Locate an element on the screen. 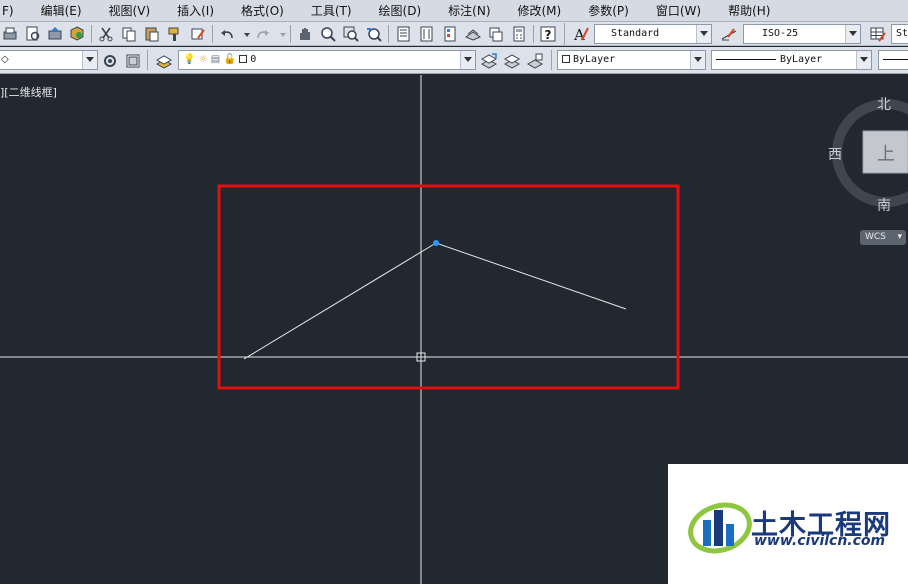 This screenshot has width=908, height=584. text-style-value: Standard is located at coordinates (635, 33).